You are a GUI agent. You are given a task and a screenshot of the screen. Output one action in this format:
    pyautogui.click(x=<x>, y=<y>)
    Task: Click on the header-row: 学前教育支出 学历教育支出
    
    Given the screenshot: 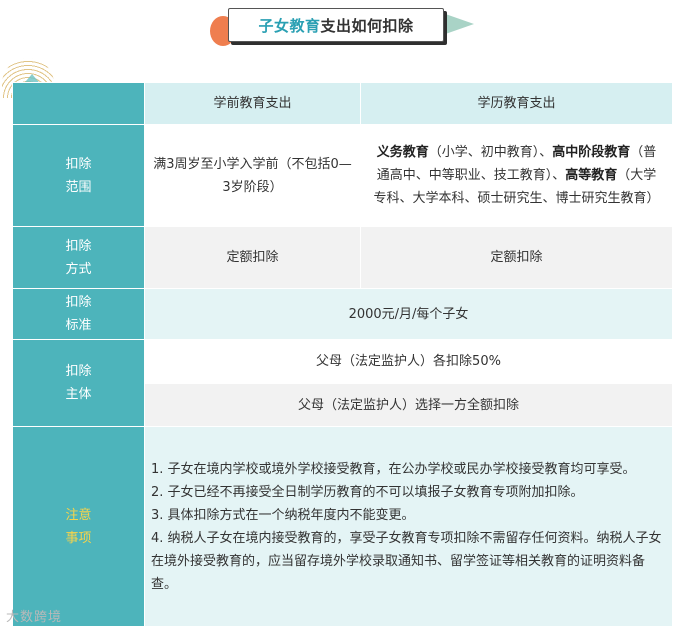 What is the action you would take?
    pyautogui.click(x=342, y=103)
    